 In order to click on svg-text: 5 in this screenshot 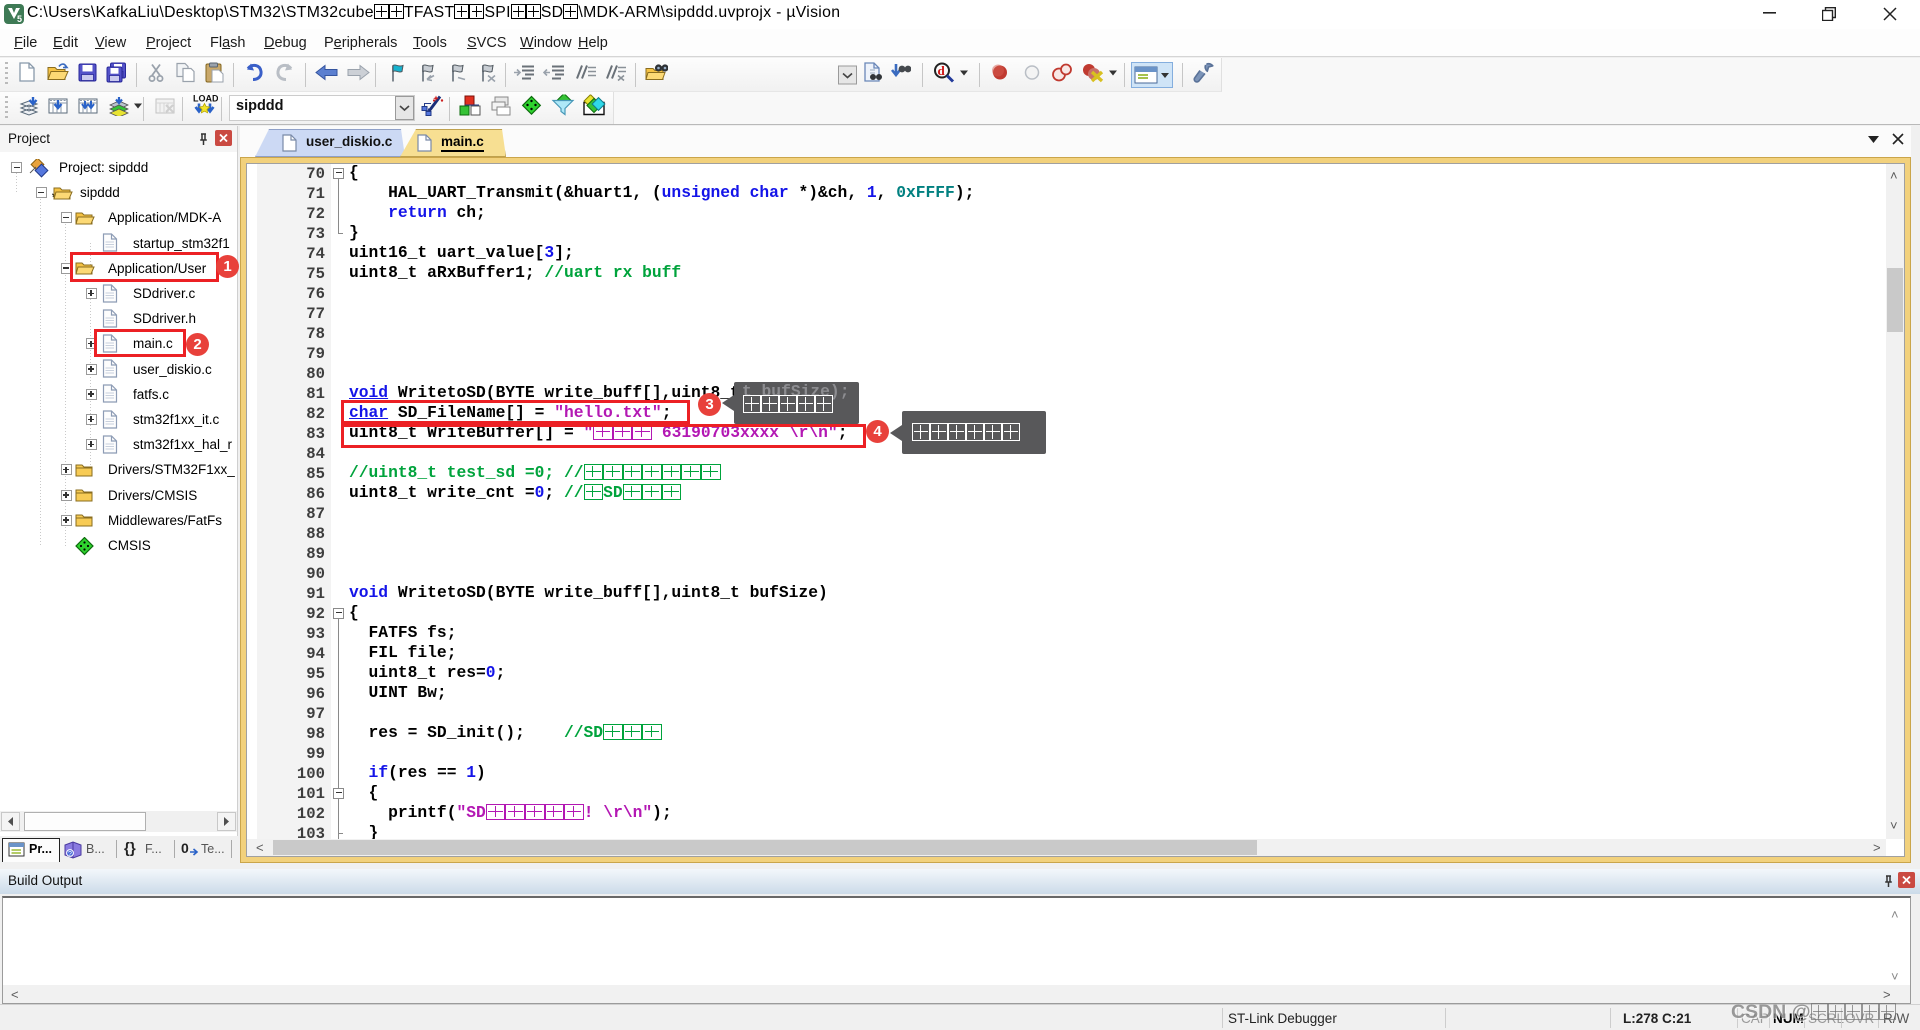, I will do `click(19, 19)`.